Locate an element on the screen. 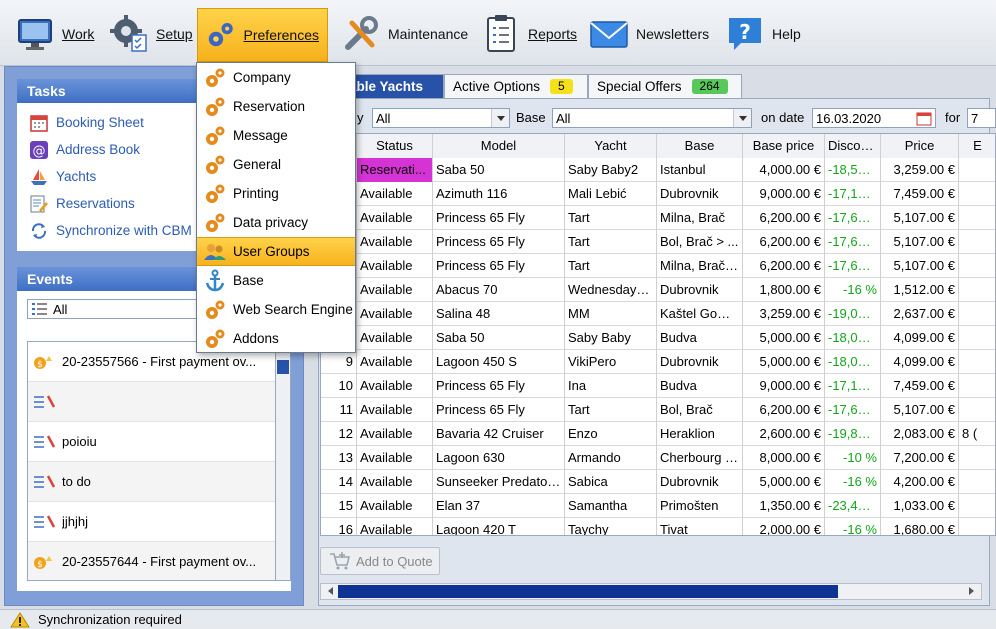 The image size is (996, 629). price-cell: 7,459.00 € is located at coordinates (920, 194).